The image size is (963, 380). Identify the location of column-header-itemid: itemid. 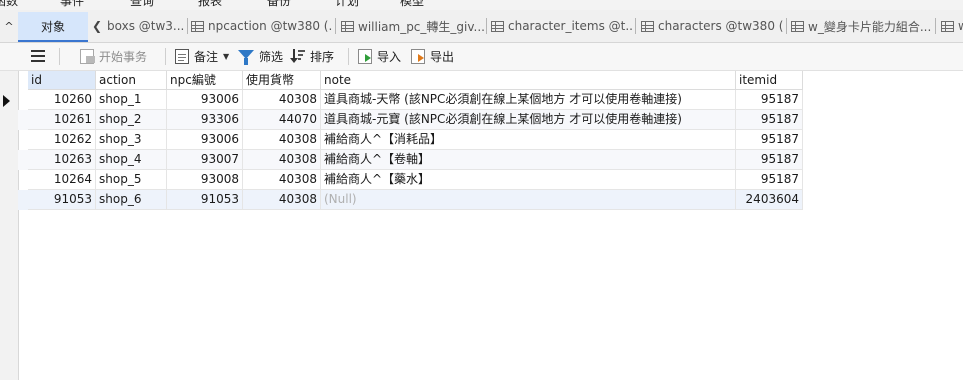
(769, 80).